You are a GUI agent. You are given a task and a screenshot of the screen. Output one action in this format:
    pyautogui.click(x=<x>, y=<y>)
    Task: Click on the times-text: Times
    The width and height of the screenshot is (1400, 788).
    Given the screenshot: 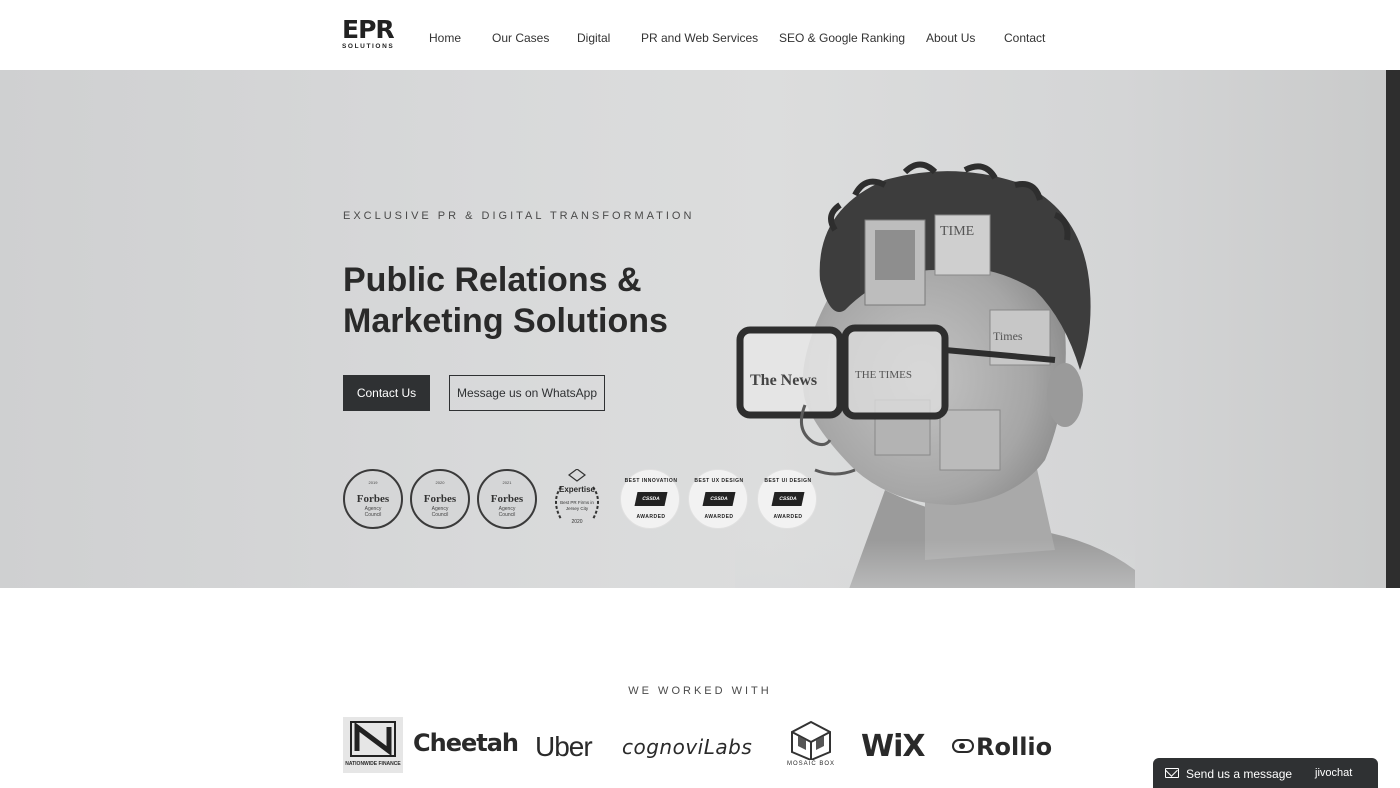 What is the action you would take?
    pyautogui.click(x=1008, y=336)
    